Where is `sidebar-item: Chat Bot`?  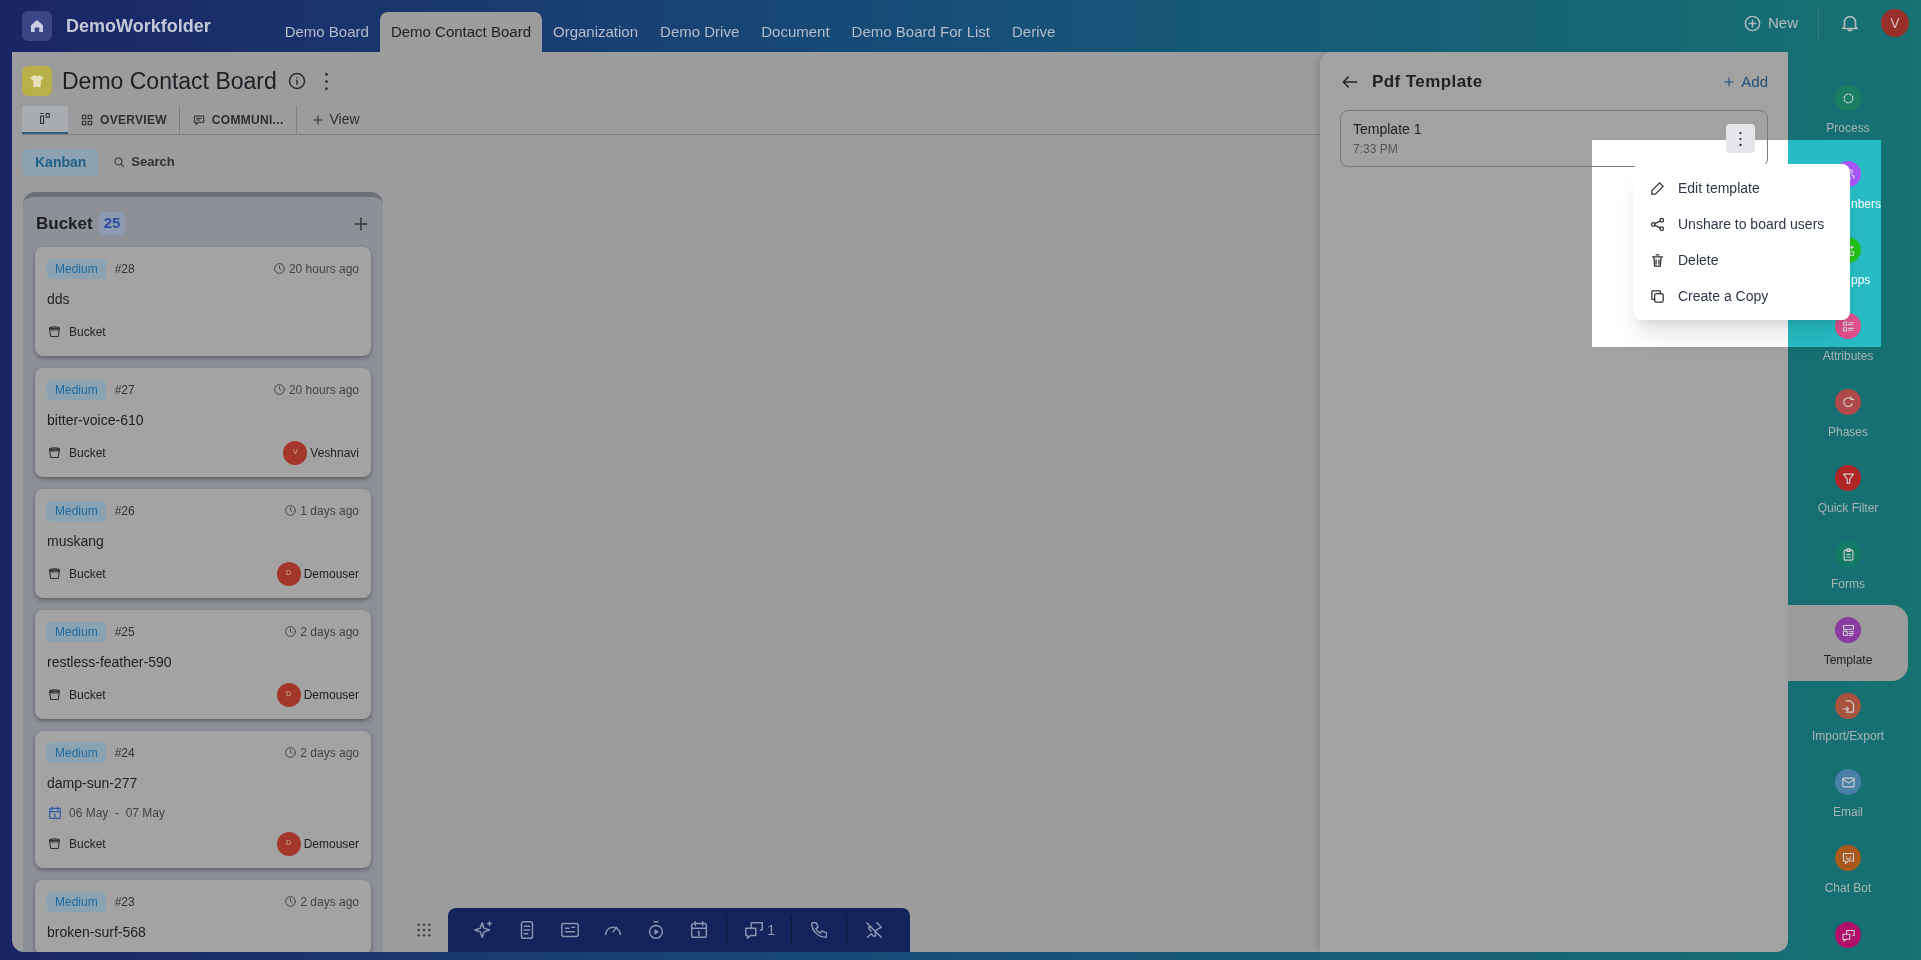
sidebar-item: Chat Bot is located at coordinates (1848, 871).